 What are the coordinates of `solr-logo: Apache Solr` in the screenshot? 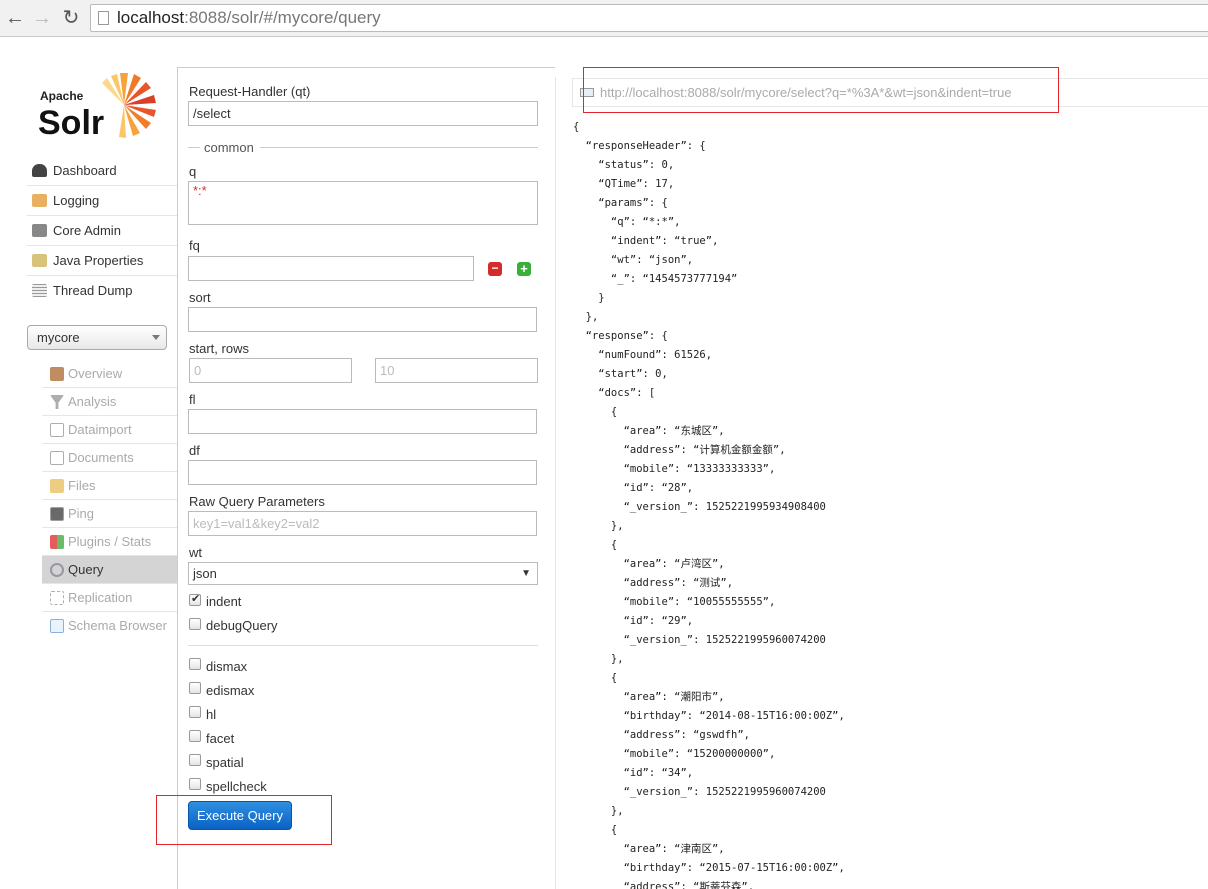 It's located at (99, 107).